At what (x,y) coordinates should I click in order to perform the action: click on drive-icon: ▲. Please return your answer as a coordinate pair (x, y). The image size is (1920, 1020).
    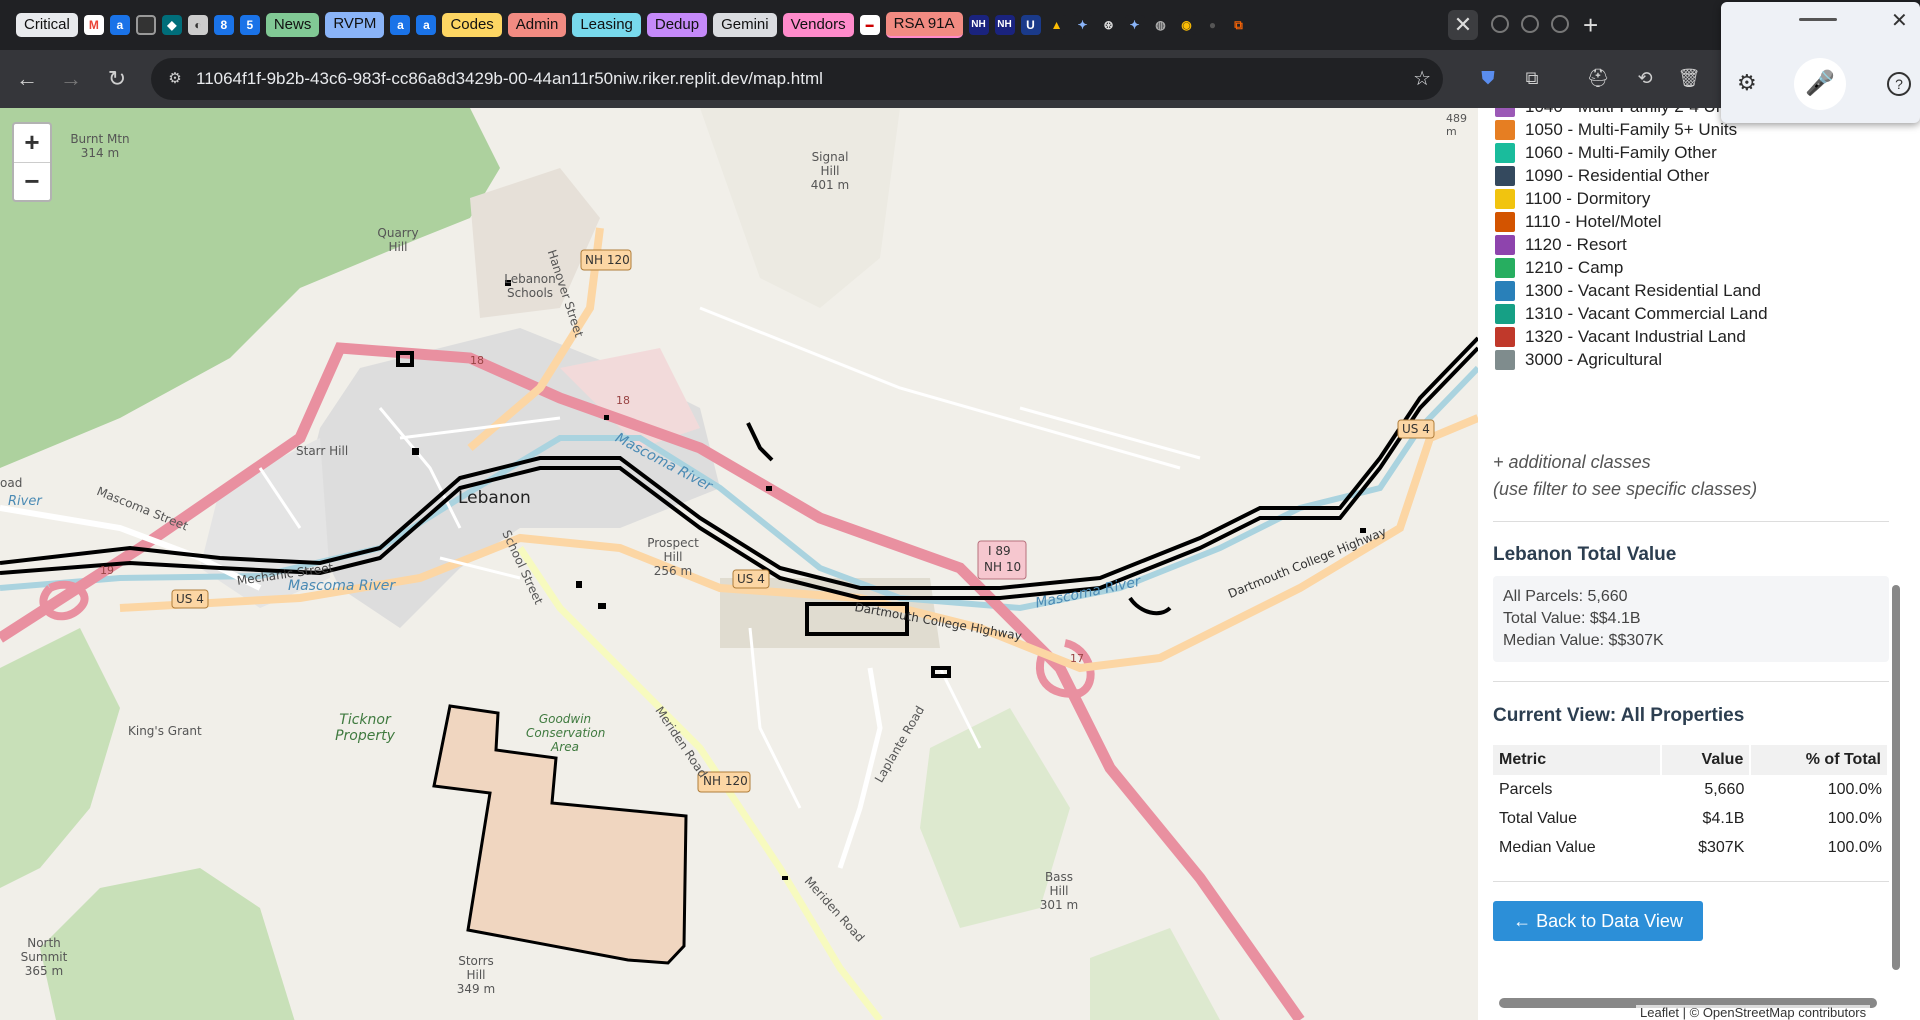
    Looking at the image, I should click on (1056, 25).